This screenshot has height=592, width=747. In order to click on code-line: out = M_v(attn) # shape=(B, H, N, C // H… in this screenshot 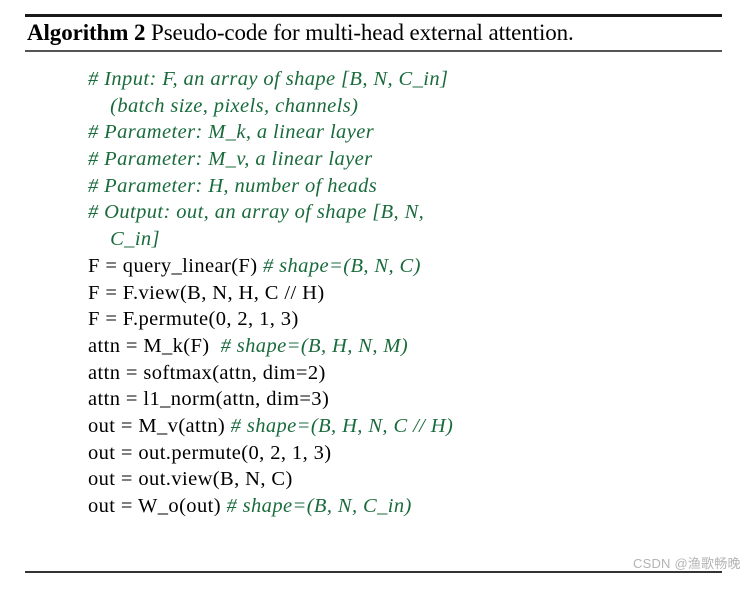, I will do `click(408, 426)`.